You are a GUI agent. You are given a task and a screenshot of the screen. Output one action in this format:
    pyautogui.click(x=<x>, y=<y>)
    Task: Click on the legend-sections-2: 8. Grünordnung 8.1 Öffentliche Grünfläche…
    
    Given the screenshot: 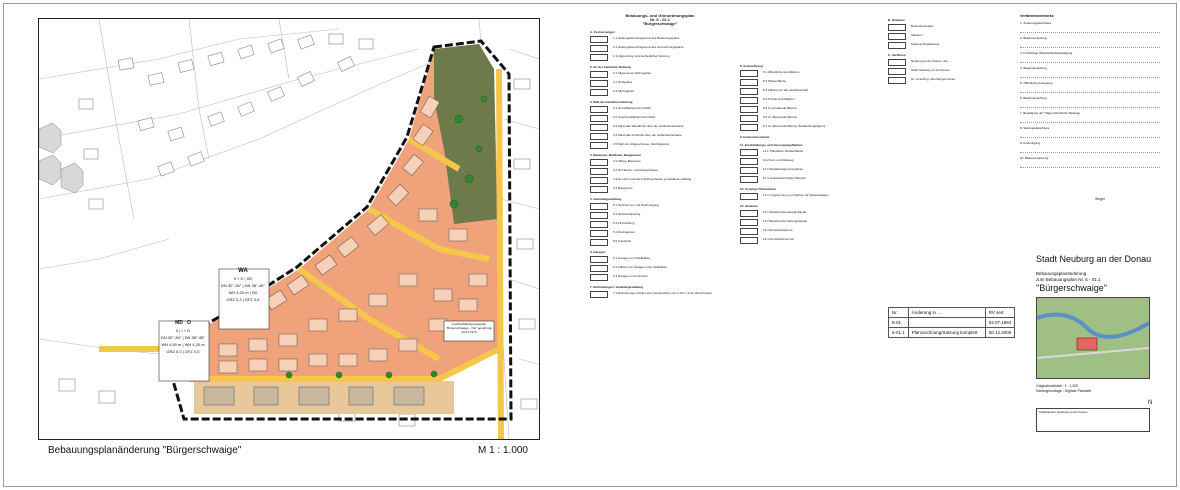 What is the action you would take?
    pyautogui.click(x=810, y=154)
    